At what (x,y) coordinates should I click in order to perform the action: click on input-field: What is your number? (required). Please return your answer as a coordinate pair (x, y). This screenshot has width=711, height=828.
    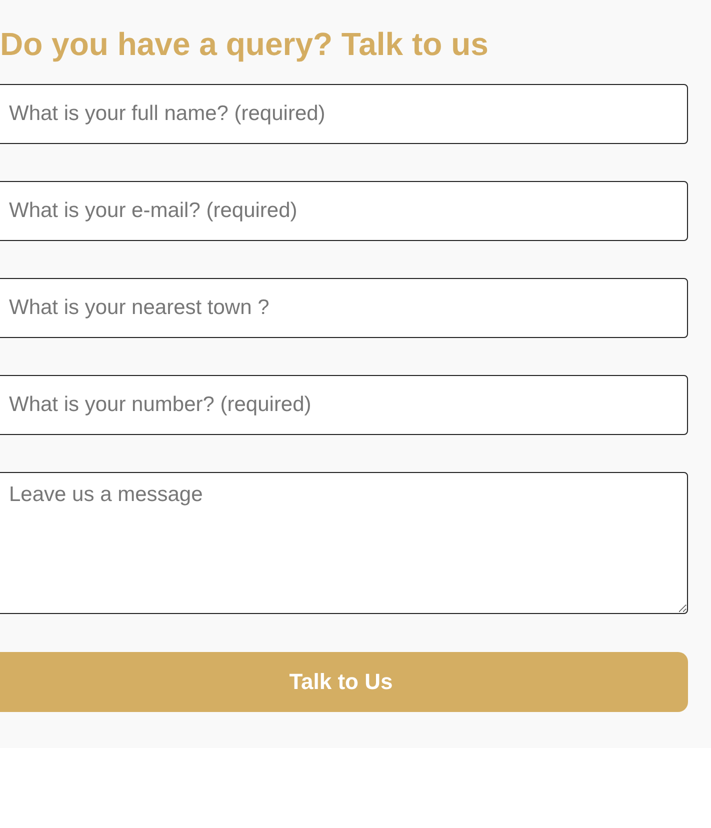
    Looking at the image, I should click on (344, 405).